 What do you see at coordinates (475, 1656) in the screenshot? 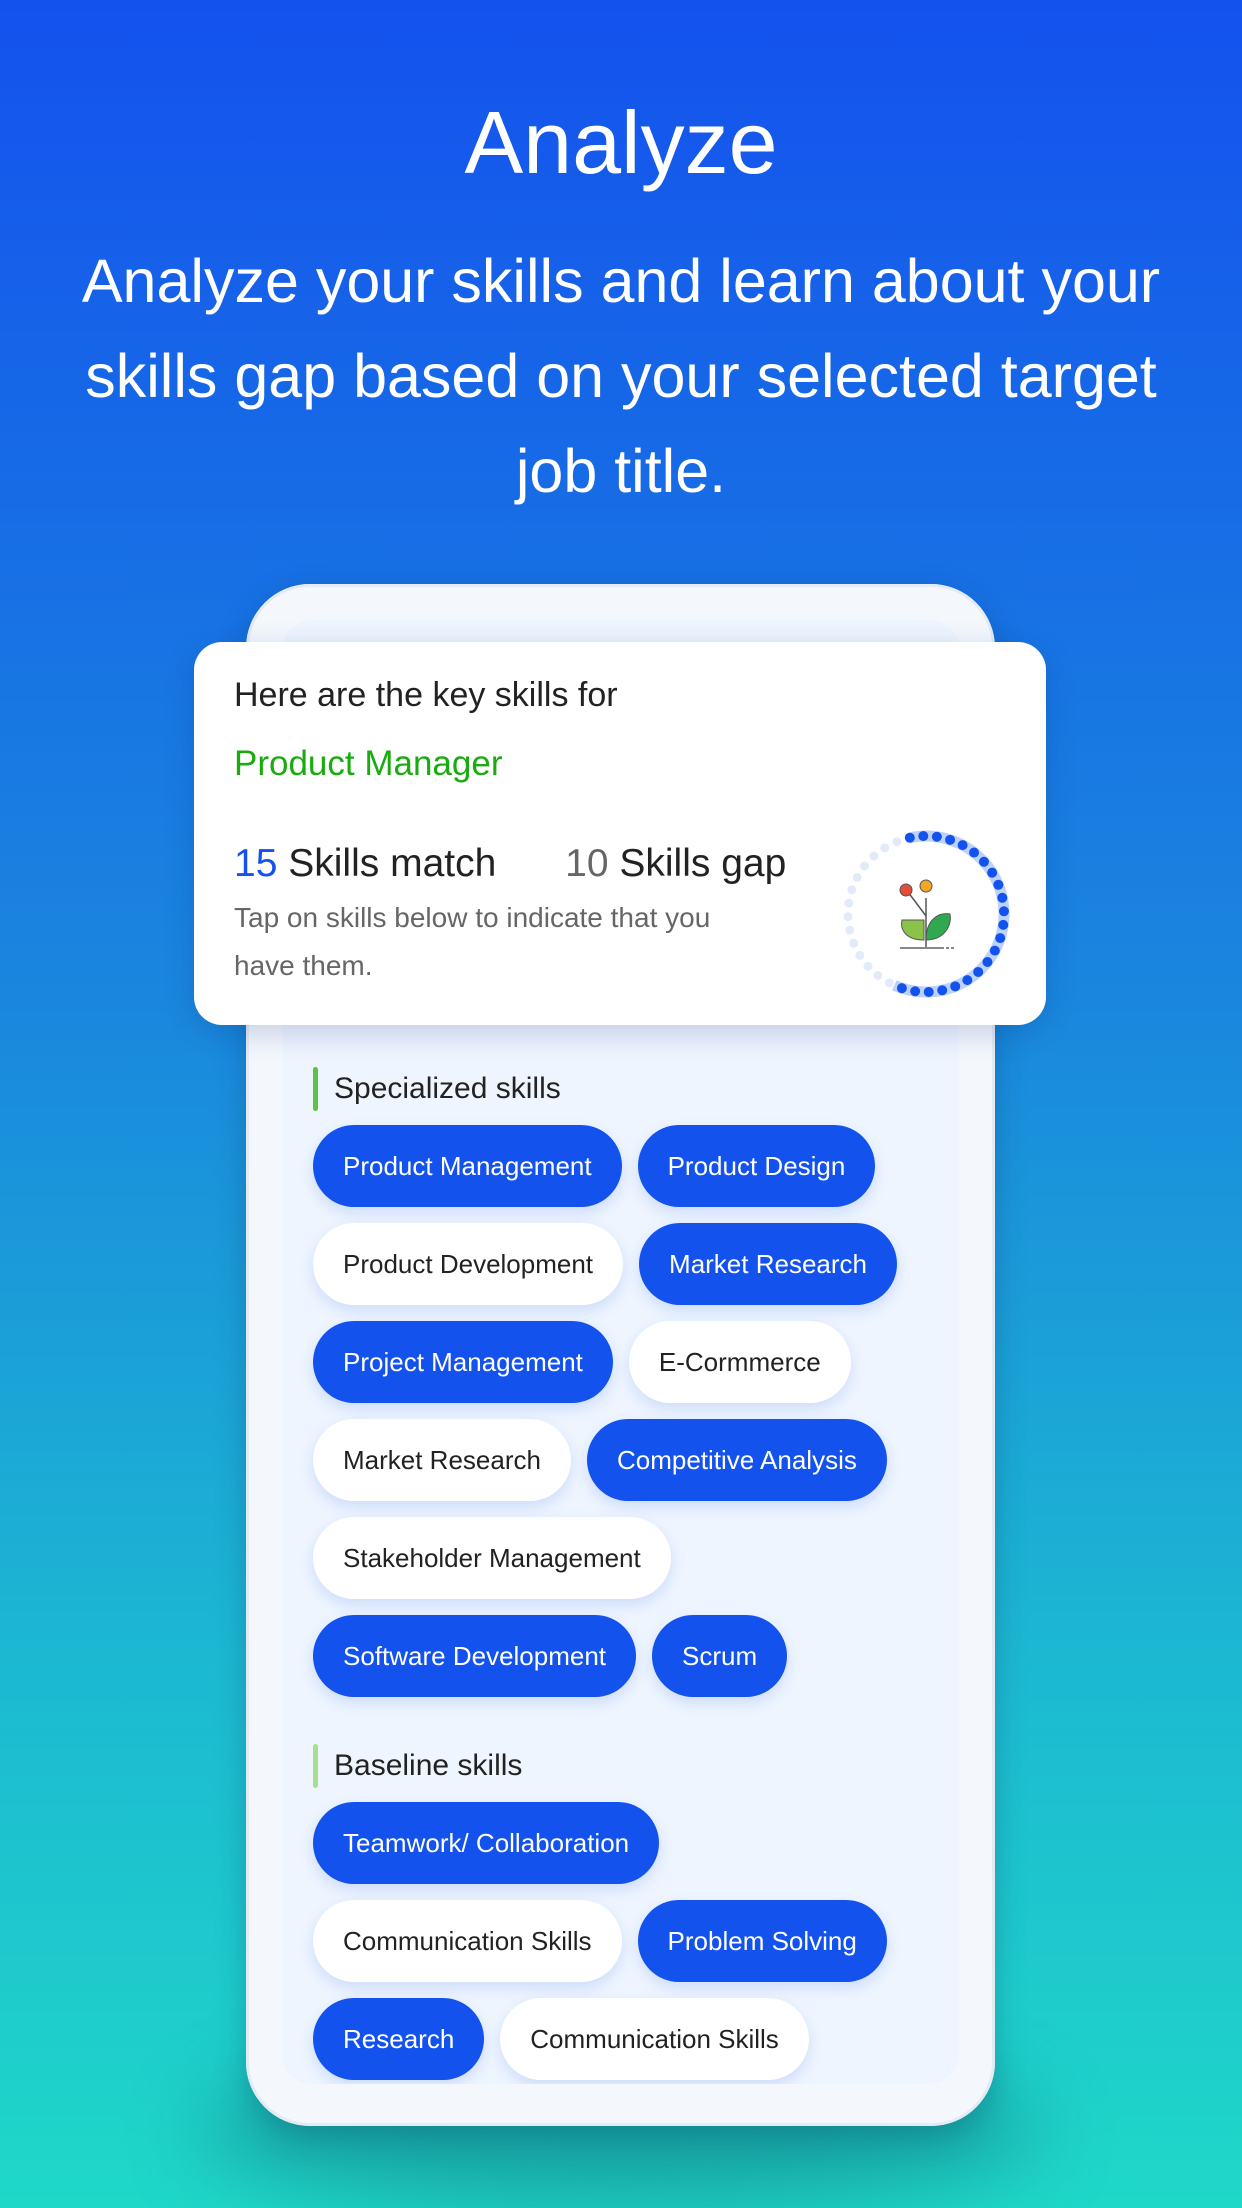
I see `skill-chip: Software Development` at bounding box center [475, 1656].